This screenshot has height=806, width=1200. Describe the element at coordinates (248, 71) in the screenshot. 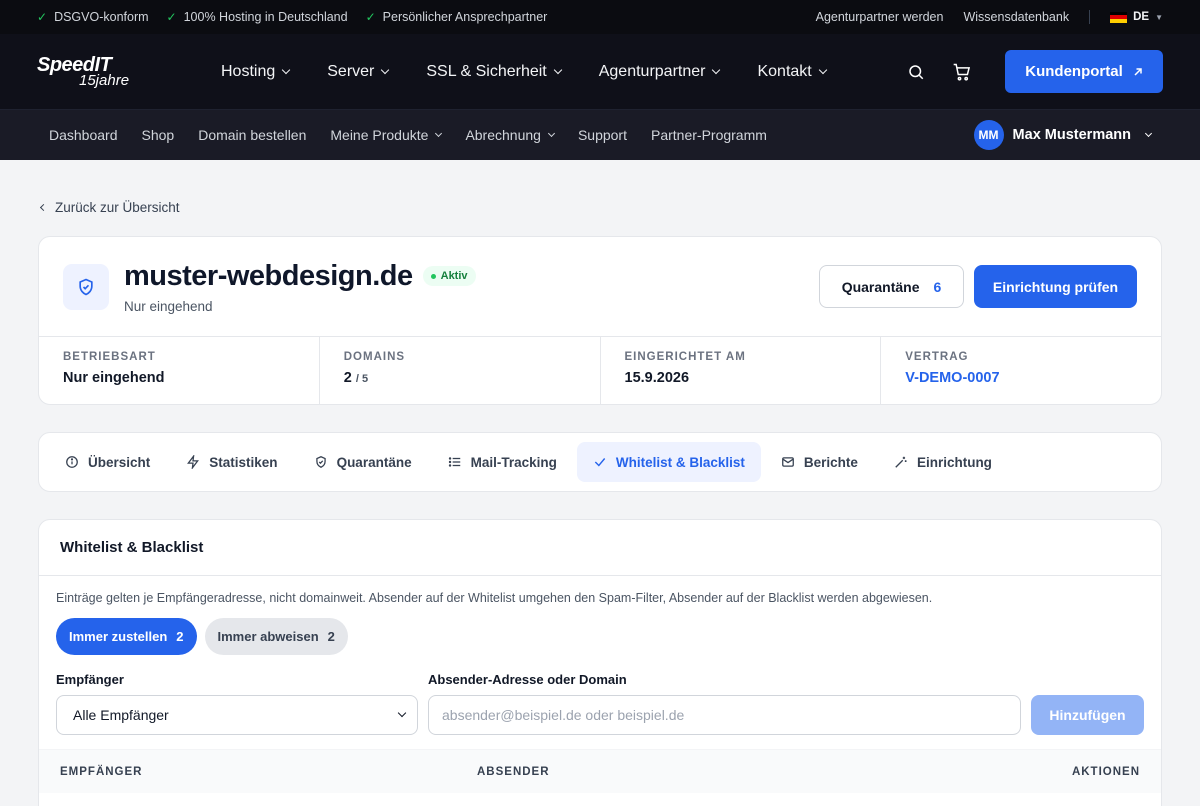

I see `menu-label: Hosting` at that location.